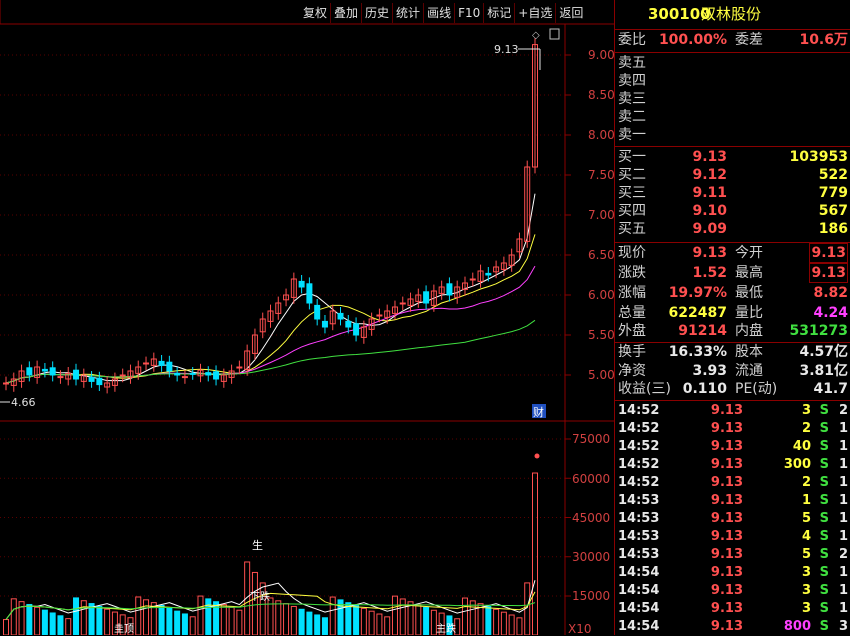 This screenshot has width=850, height=636. I want to click on volume-unit: X10, so click(580, 628).